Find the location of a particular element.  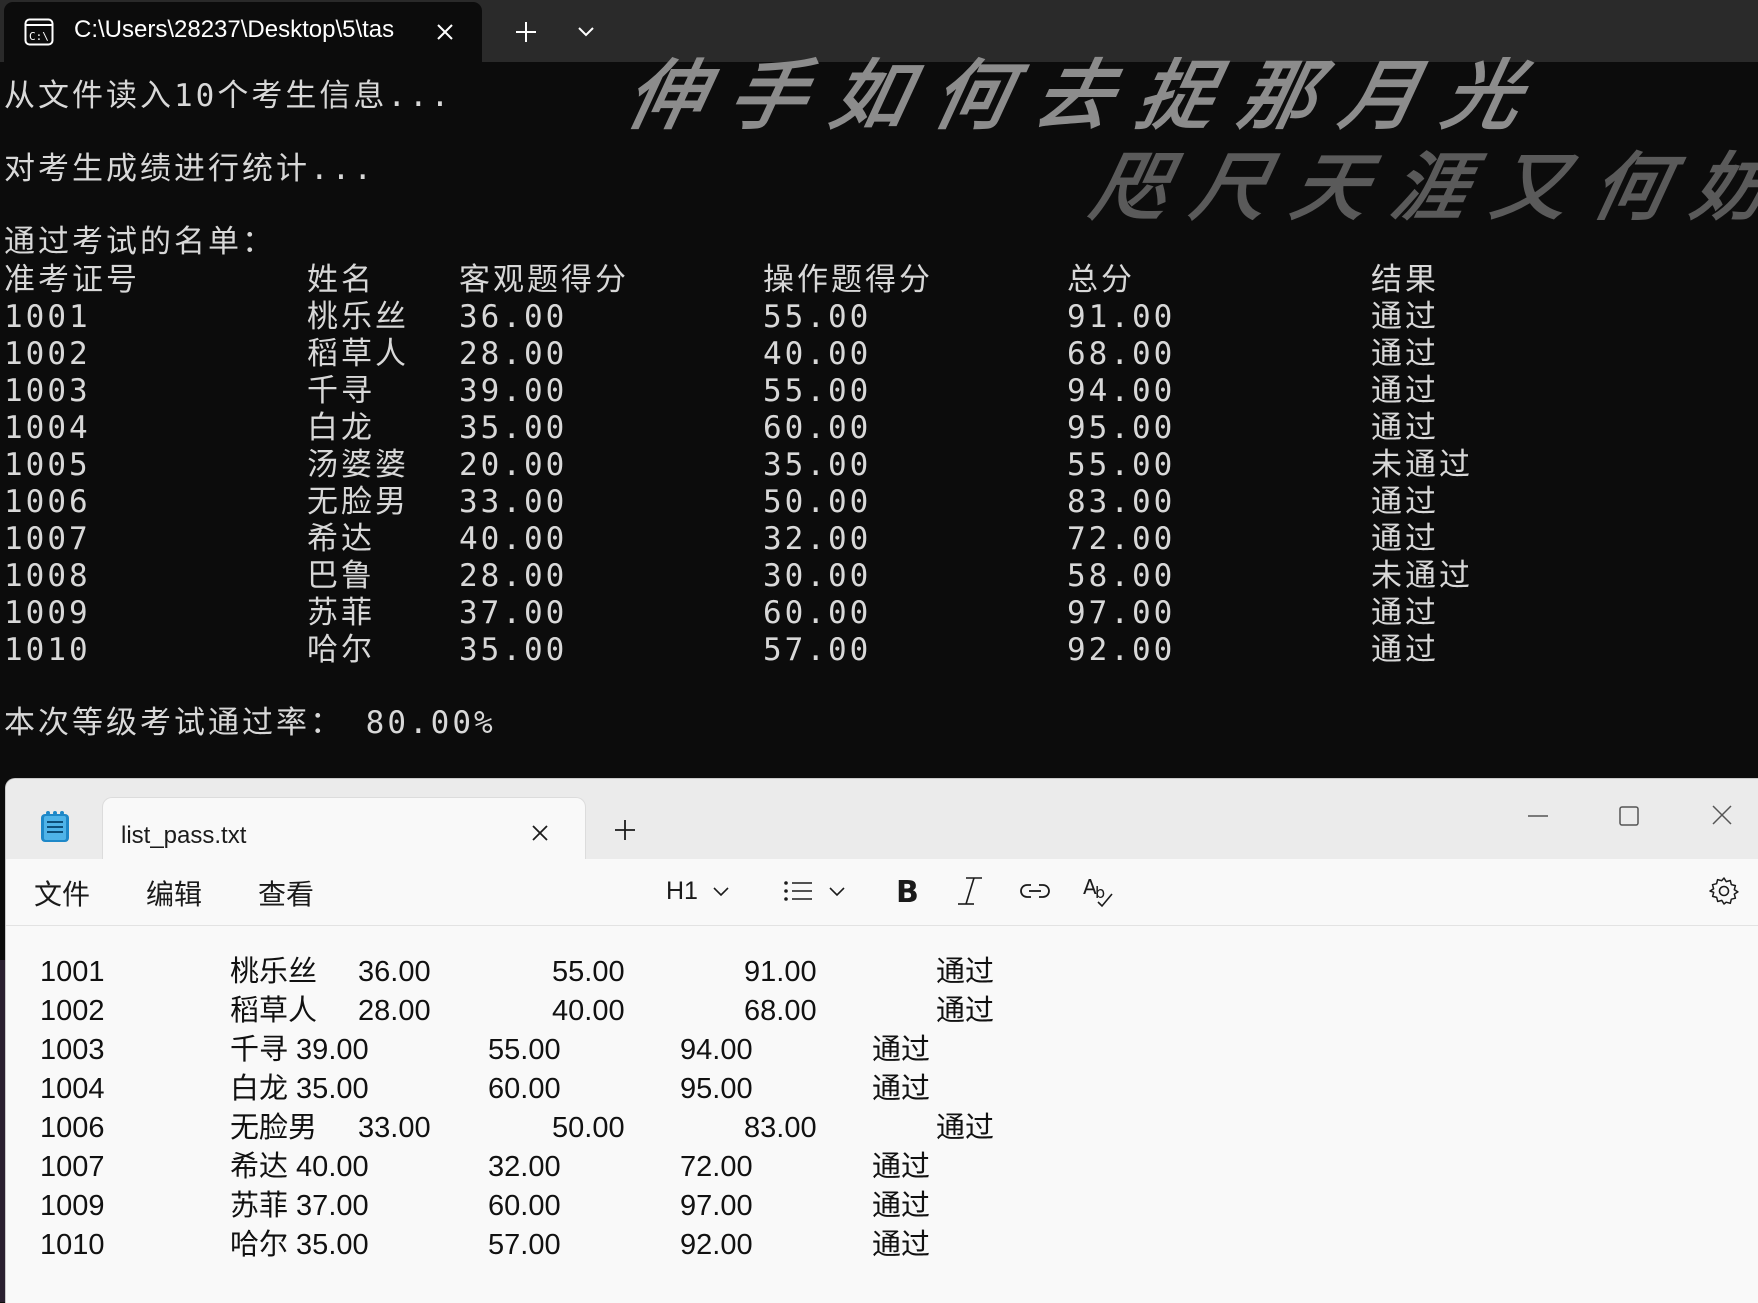

cell-total: 72.00 is located at coordinates (1121, 539).